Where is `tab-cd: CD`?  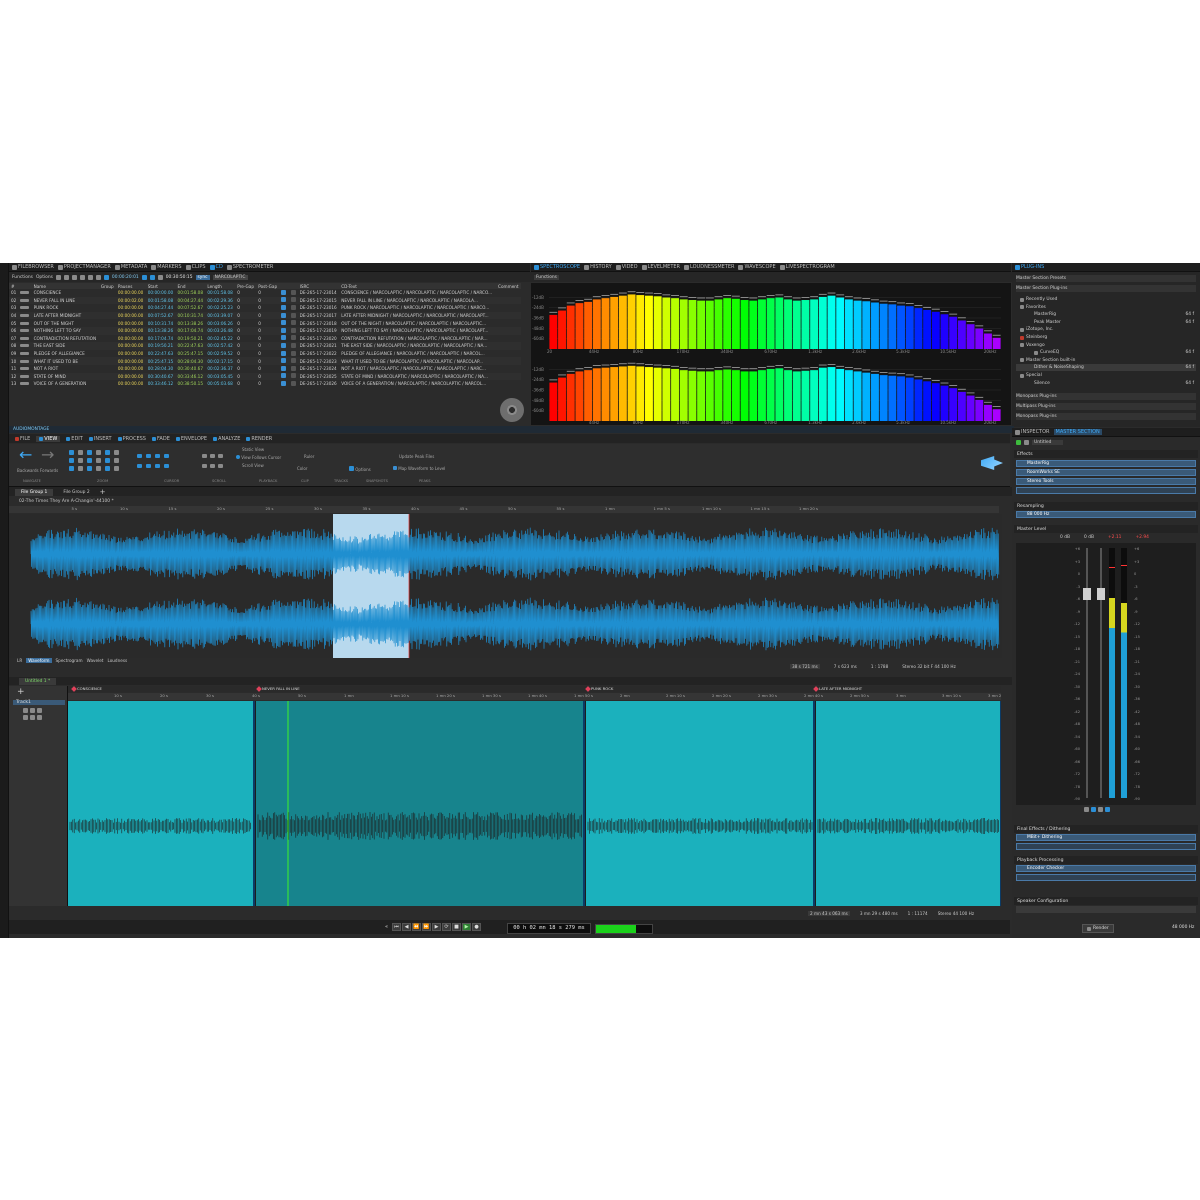 tab-cd: CD is located at coordinates (216, 267).